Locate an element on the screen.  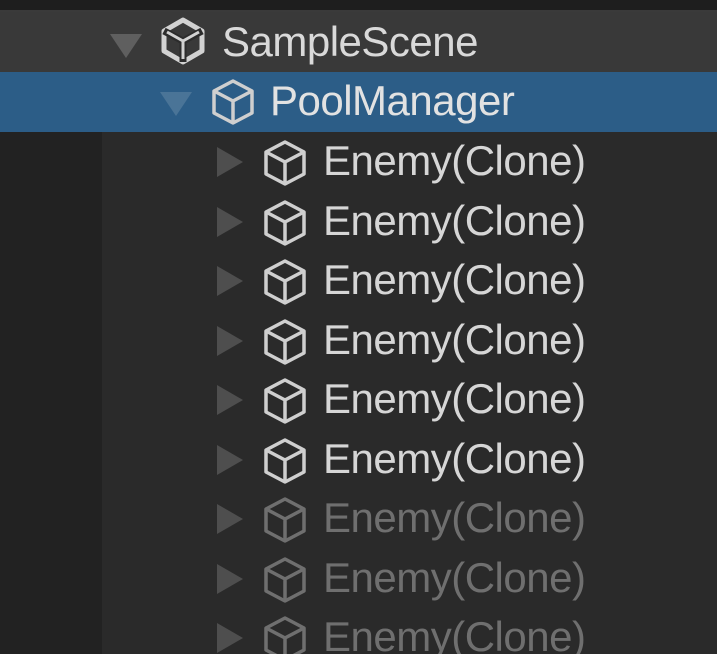
panel-top-border is located at coordinates (358, 6).